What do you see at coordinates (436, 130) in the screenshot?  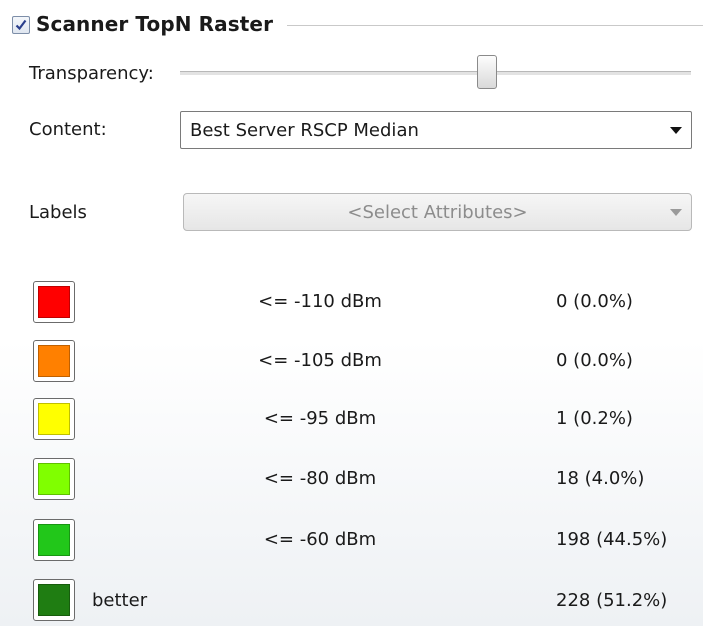 I see `content-dropdown: Best Server RSCP Median` at bounding box center [436, 130].